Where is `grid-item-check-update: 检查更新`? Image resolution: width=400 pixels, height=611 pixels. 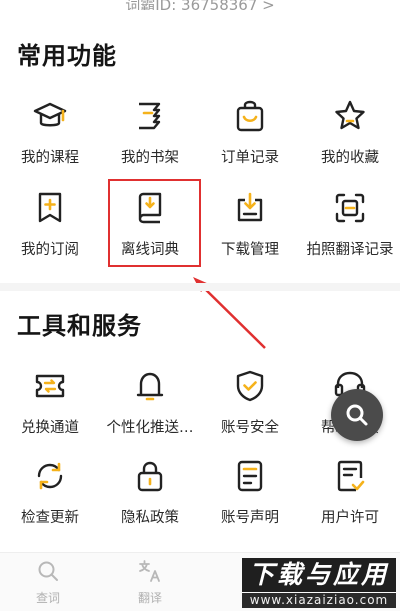
grid-item-check-update: 检查更新 is located at coordinates (50, 498).